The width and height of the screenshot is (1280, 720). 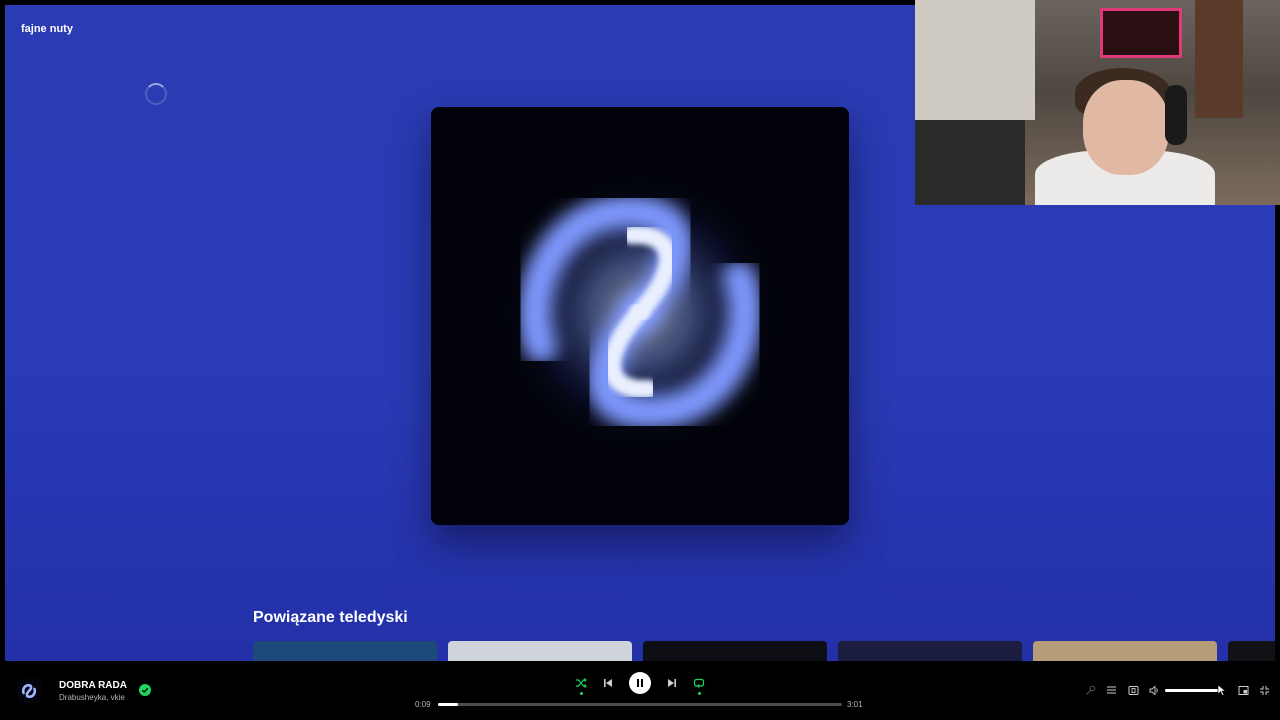 I want to click on webcam-tv, so click(x=1141, y=33).